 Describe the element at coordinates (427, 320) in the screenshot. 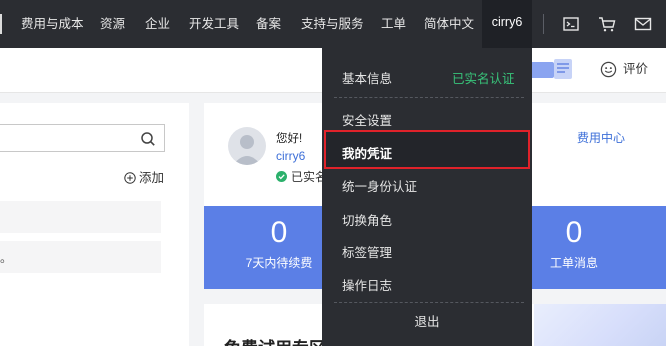

I see `logout-button: 退出` at that location.